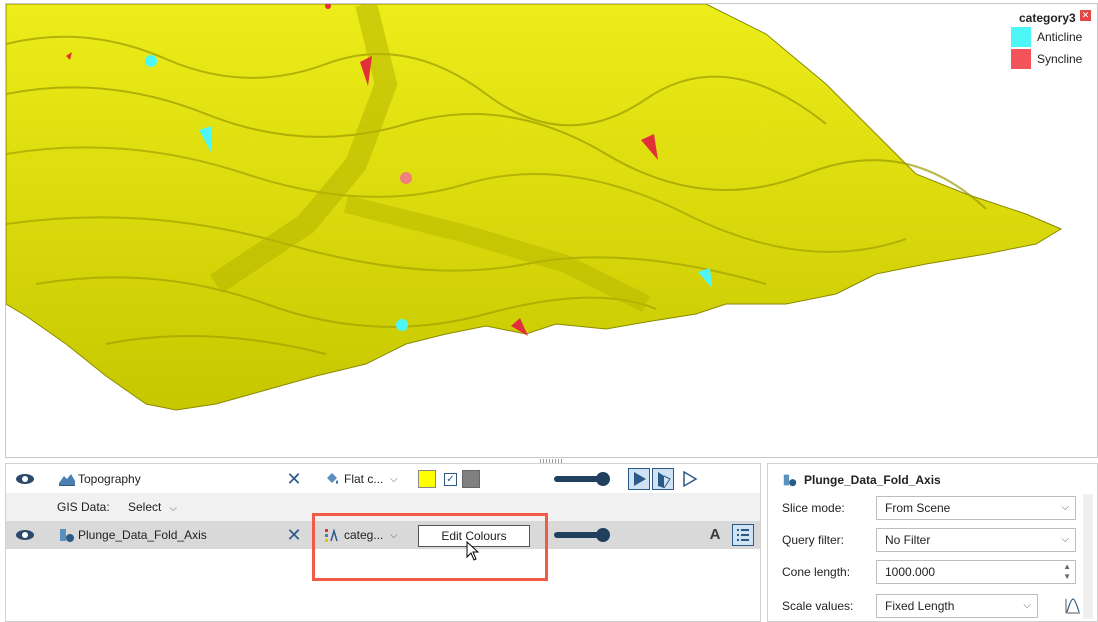 This screenshot has width=1098, height=622. What do you see at coordinates (957, 606) in the screenshot?
I see `scale-values-select: Fixed Length ⌵` at bounding box center [957, 606].